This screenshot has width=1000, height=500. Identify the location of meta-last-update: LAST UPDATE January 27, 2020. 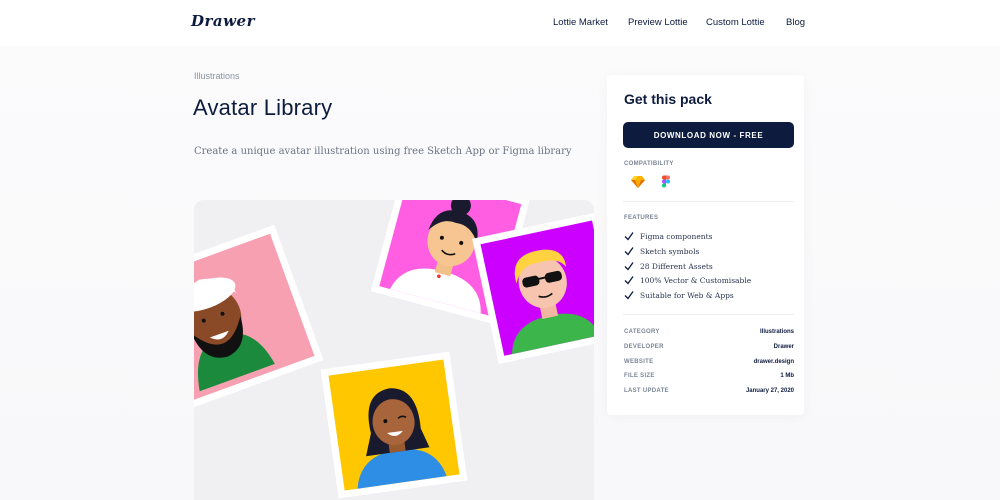
(709, 391).